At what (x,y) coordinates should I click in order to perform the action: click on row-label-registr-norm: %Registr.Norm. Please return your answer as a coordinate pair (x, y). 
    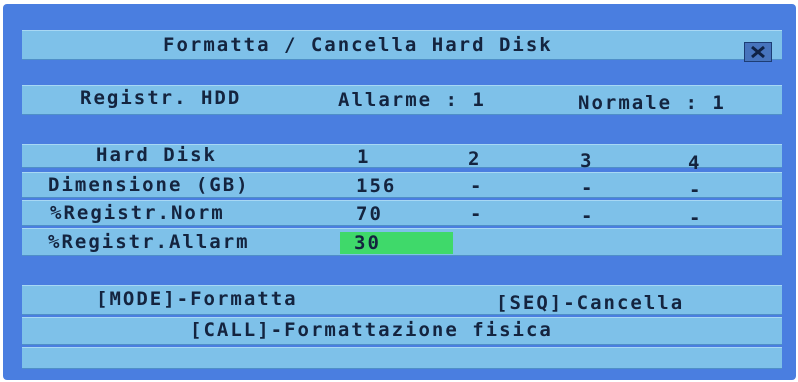
    Looking at the image, I should click on (137, 213).